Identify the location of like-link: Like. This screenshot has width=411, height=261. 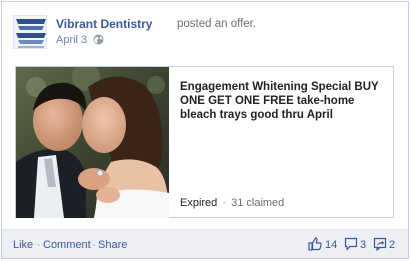
(23, 245).